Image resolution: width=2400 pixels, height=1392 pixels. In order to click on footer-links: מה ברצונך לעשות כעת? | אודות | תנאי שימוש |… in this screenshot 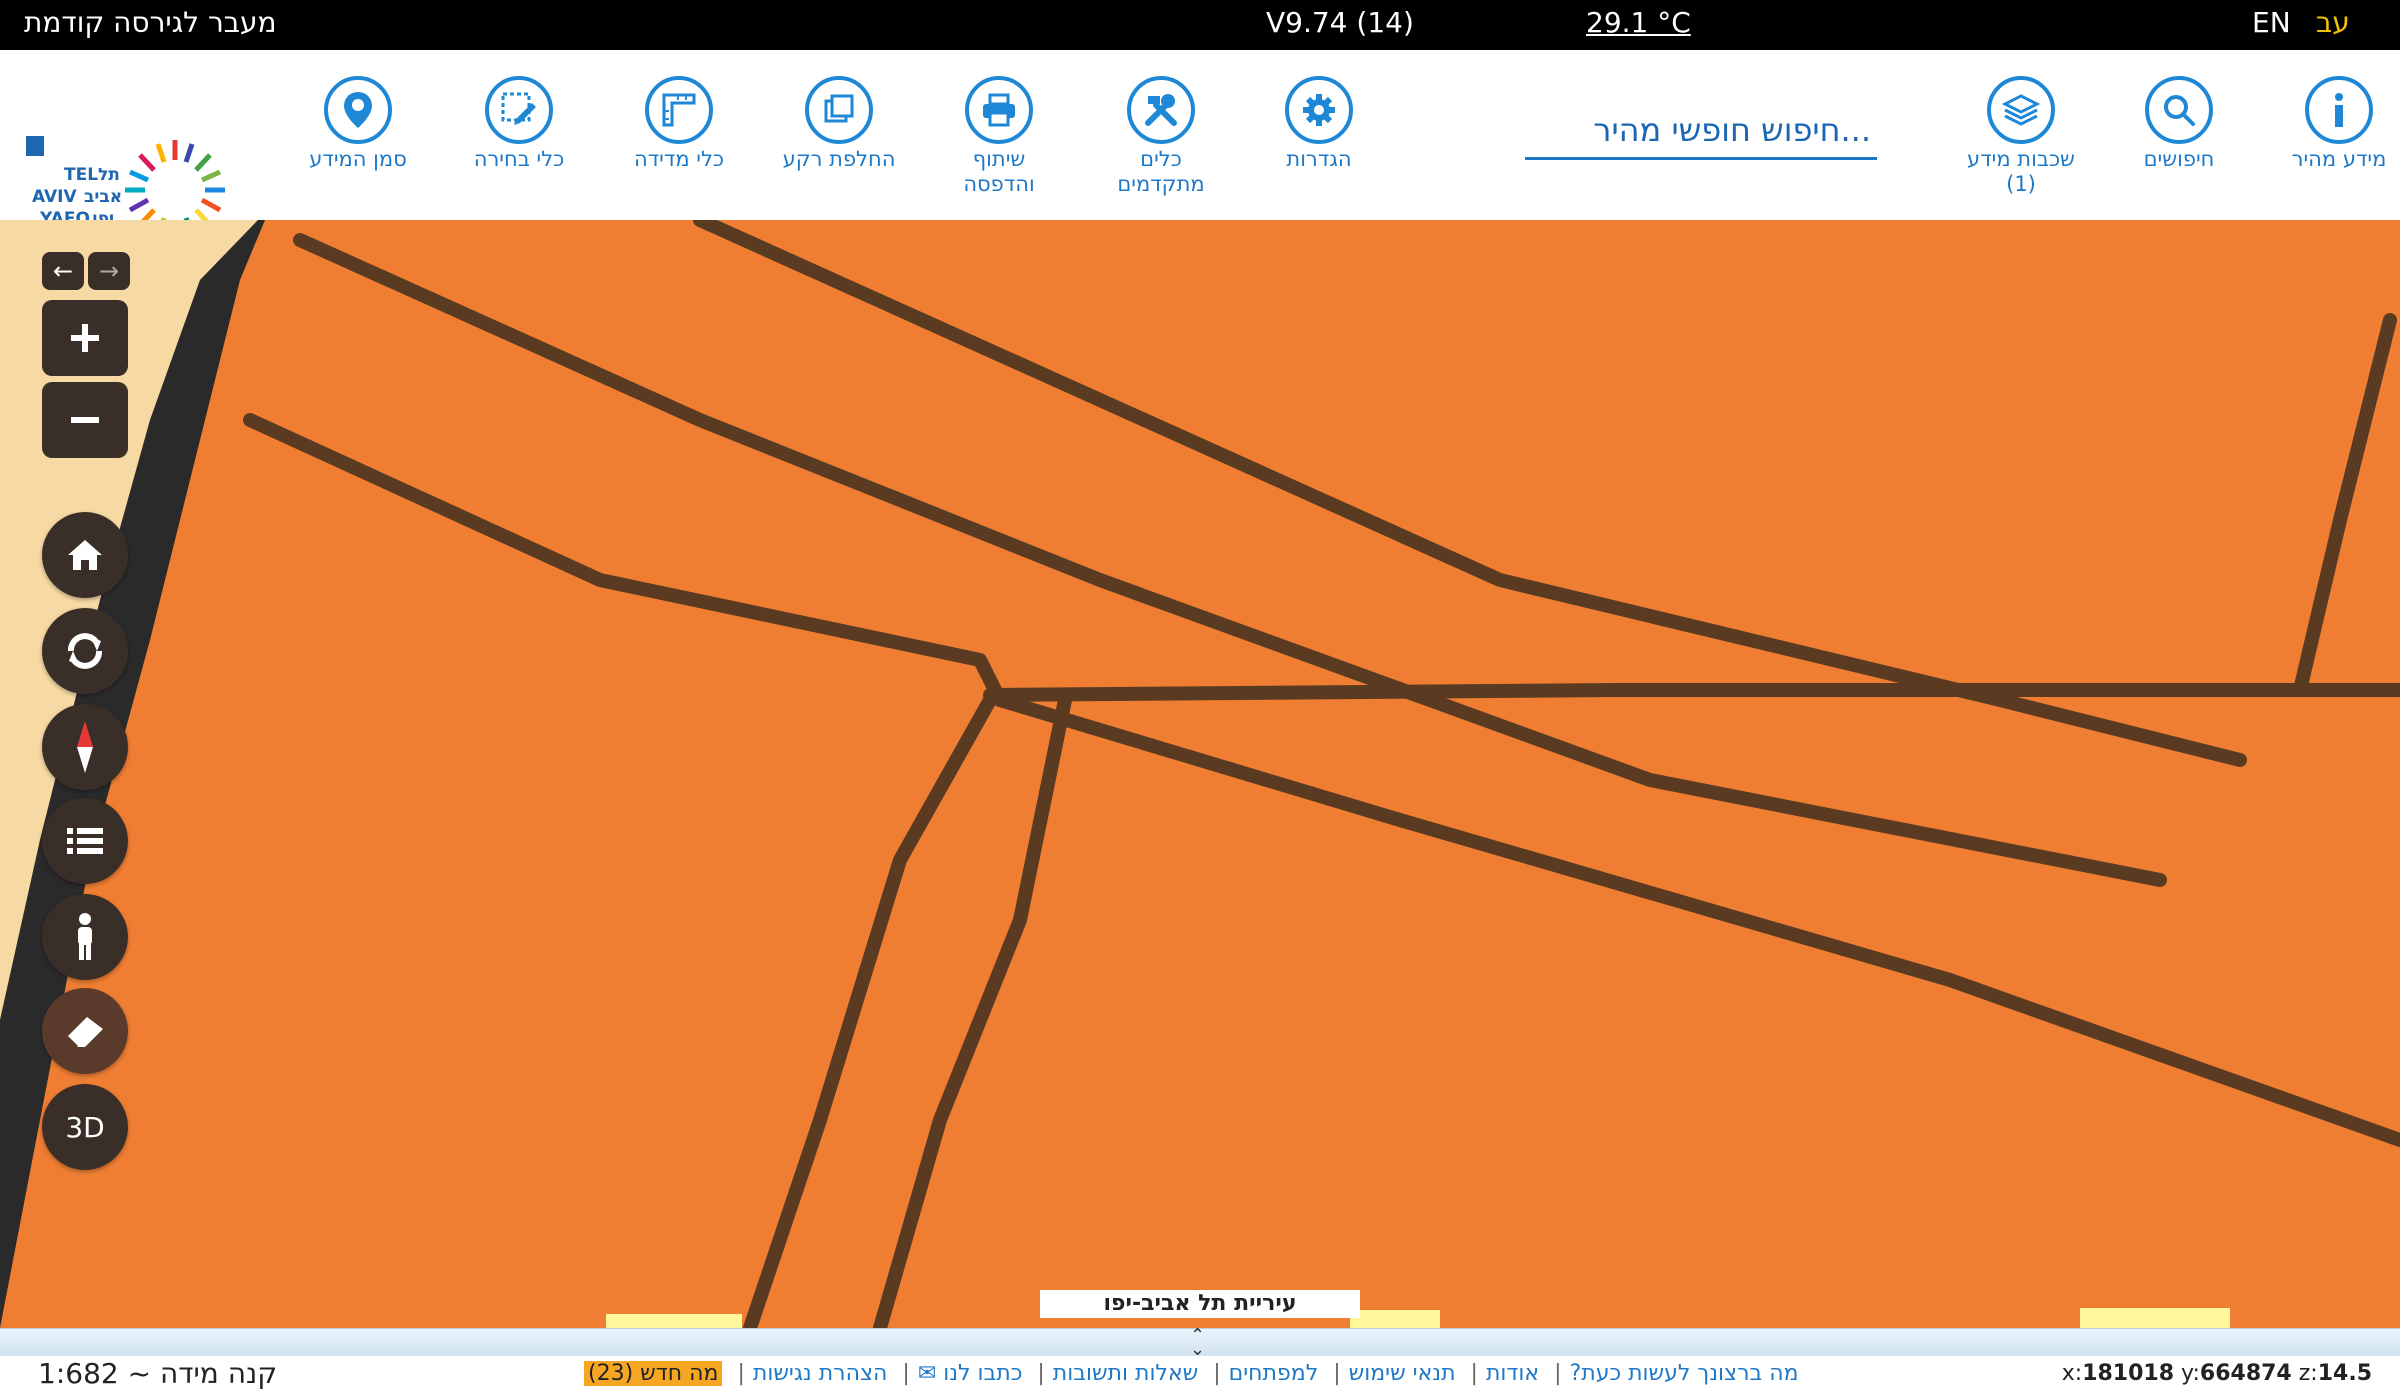, I will do `click(1191, 1374)`.